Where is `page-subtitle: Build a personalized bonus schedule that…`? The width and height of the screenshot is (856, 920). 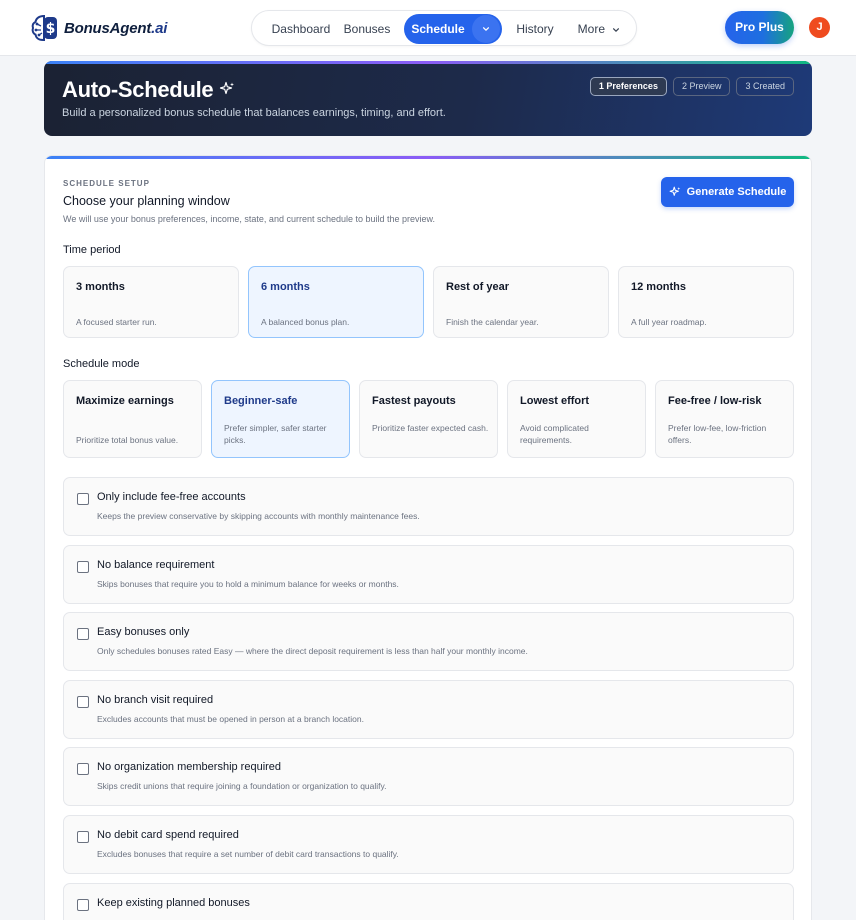
page-subtitle: Build a personalized bonus schedule that… is located at coordinates (254, 113).